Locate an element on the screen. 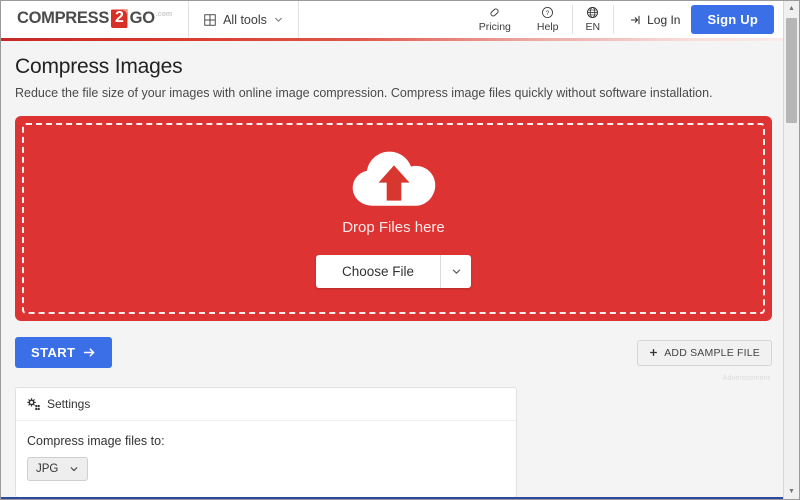 This screenshot has width=800, height=500. action-row: START ADD SAMPLE FILE is located at coordinates (393, 352).